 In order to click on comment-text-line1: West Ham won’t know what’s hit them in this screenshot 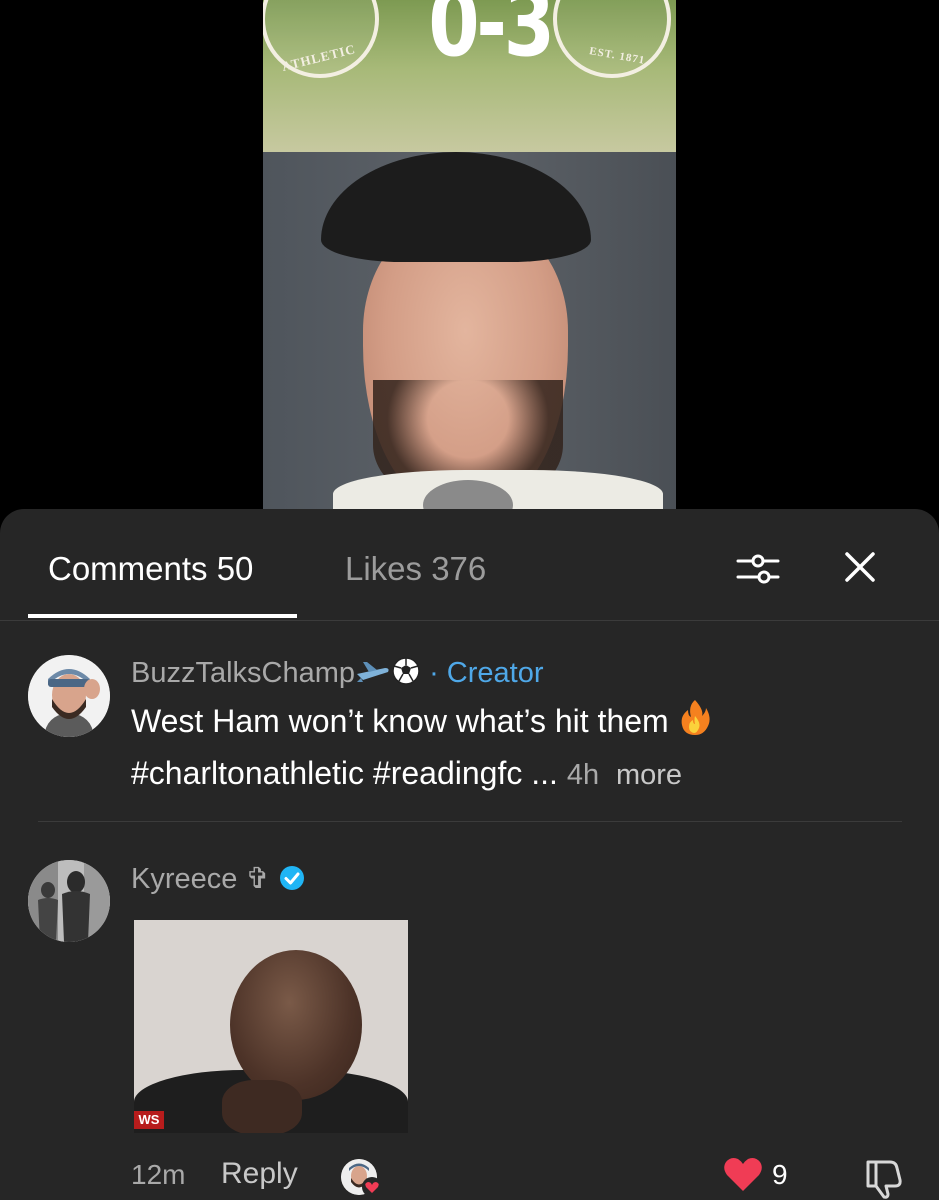, I will do `click(400, 721)`.